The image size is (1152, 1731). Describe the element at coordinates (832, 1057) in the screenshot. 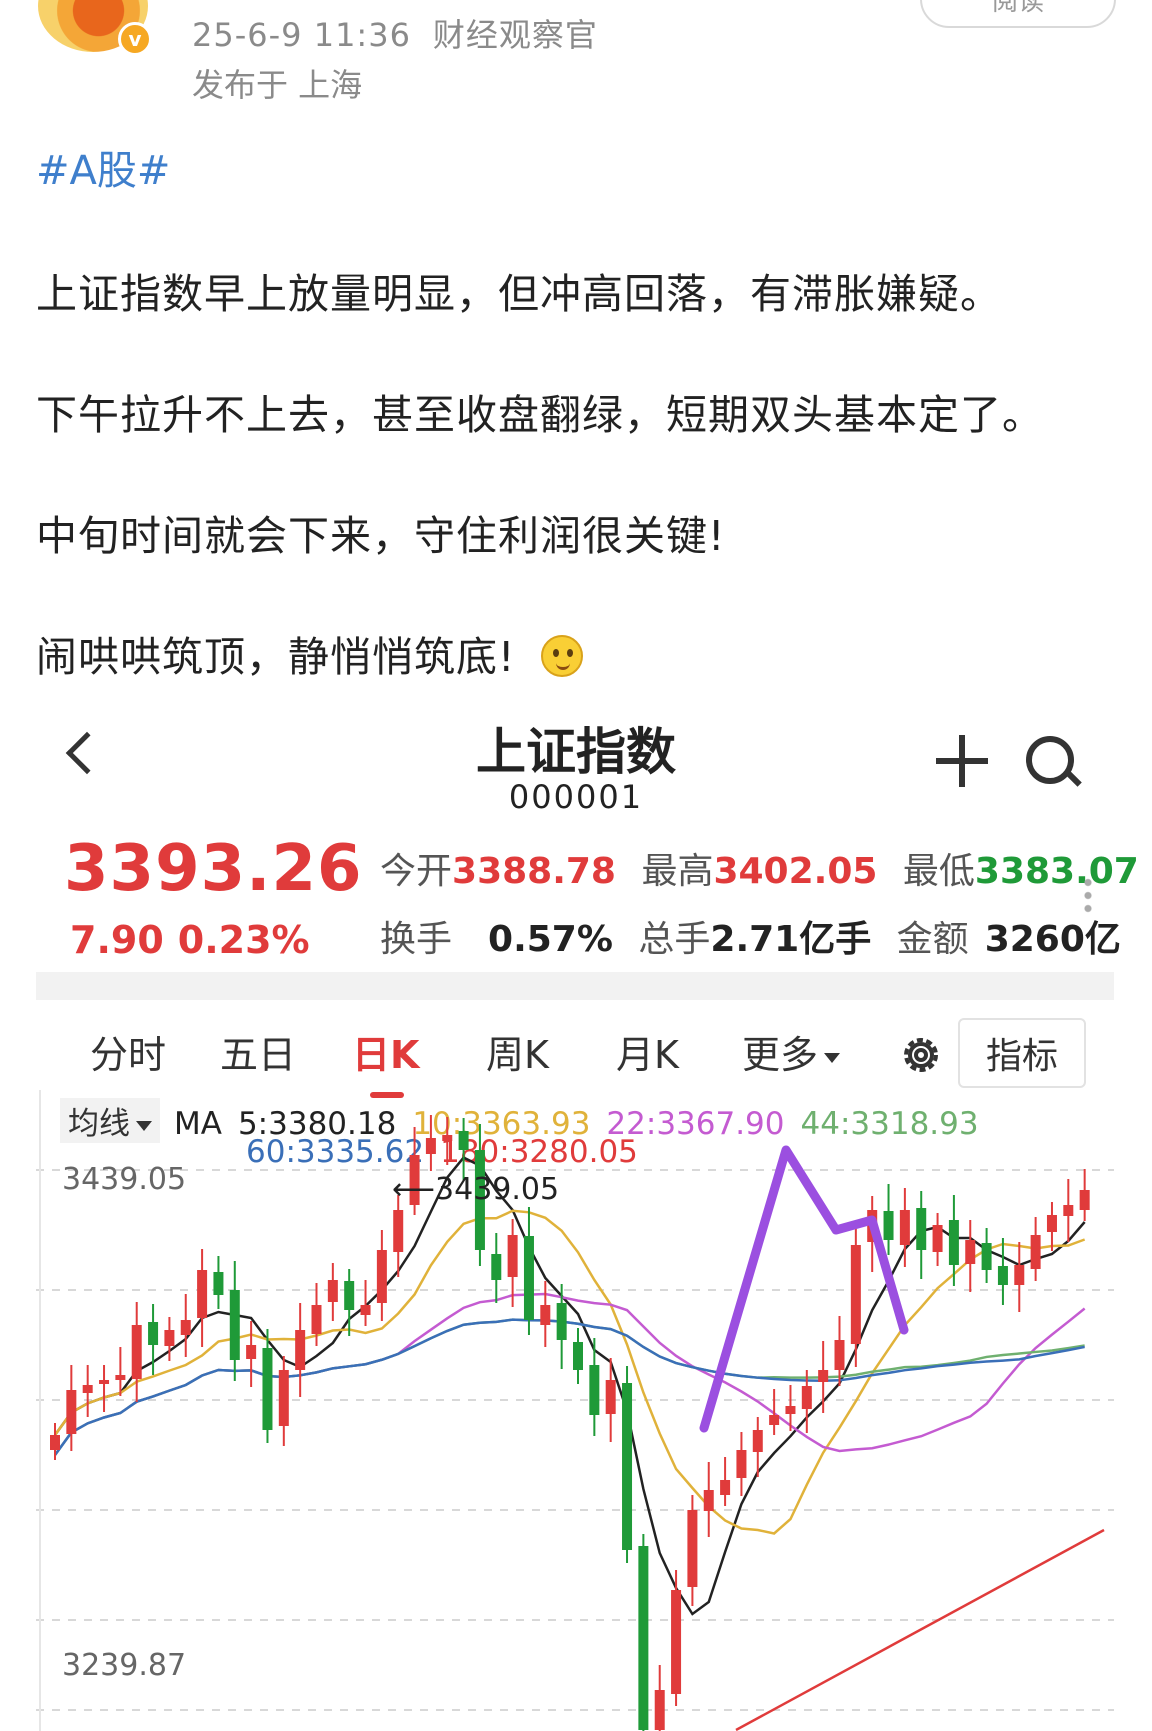

I see `chevron-down-icon` at that location.